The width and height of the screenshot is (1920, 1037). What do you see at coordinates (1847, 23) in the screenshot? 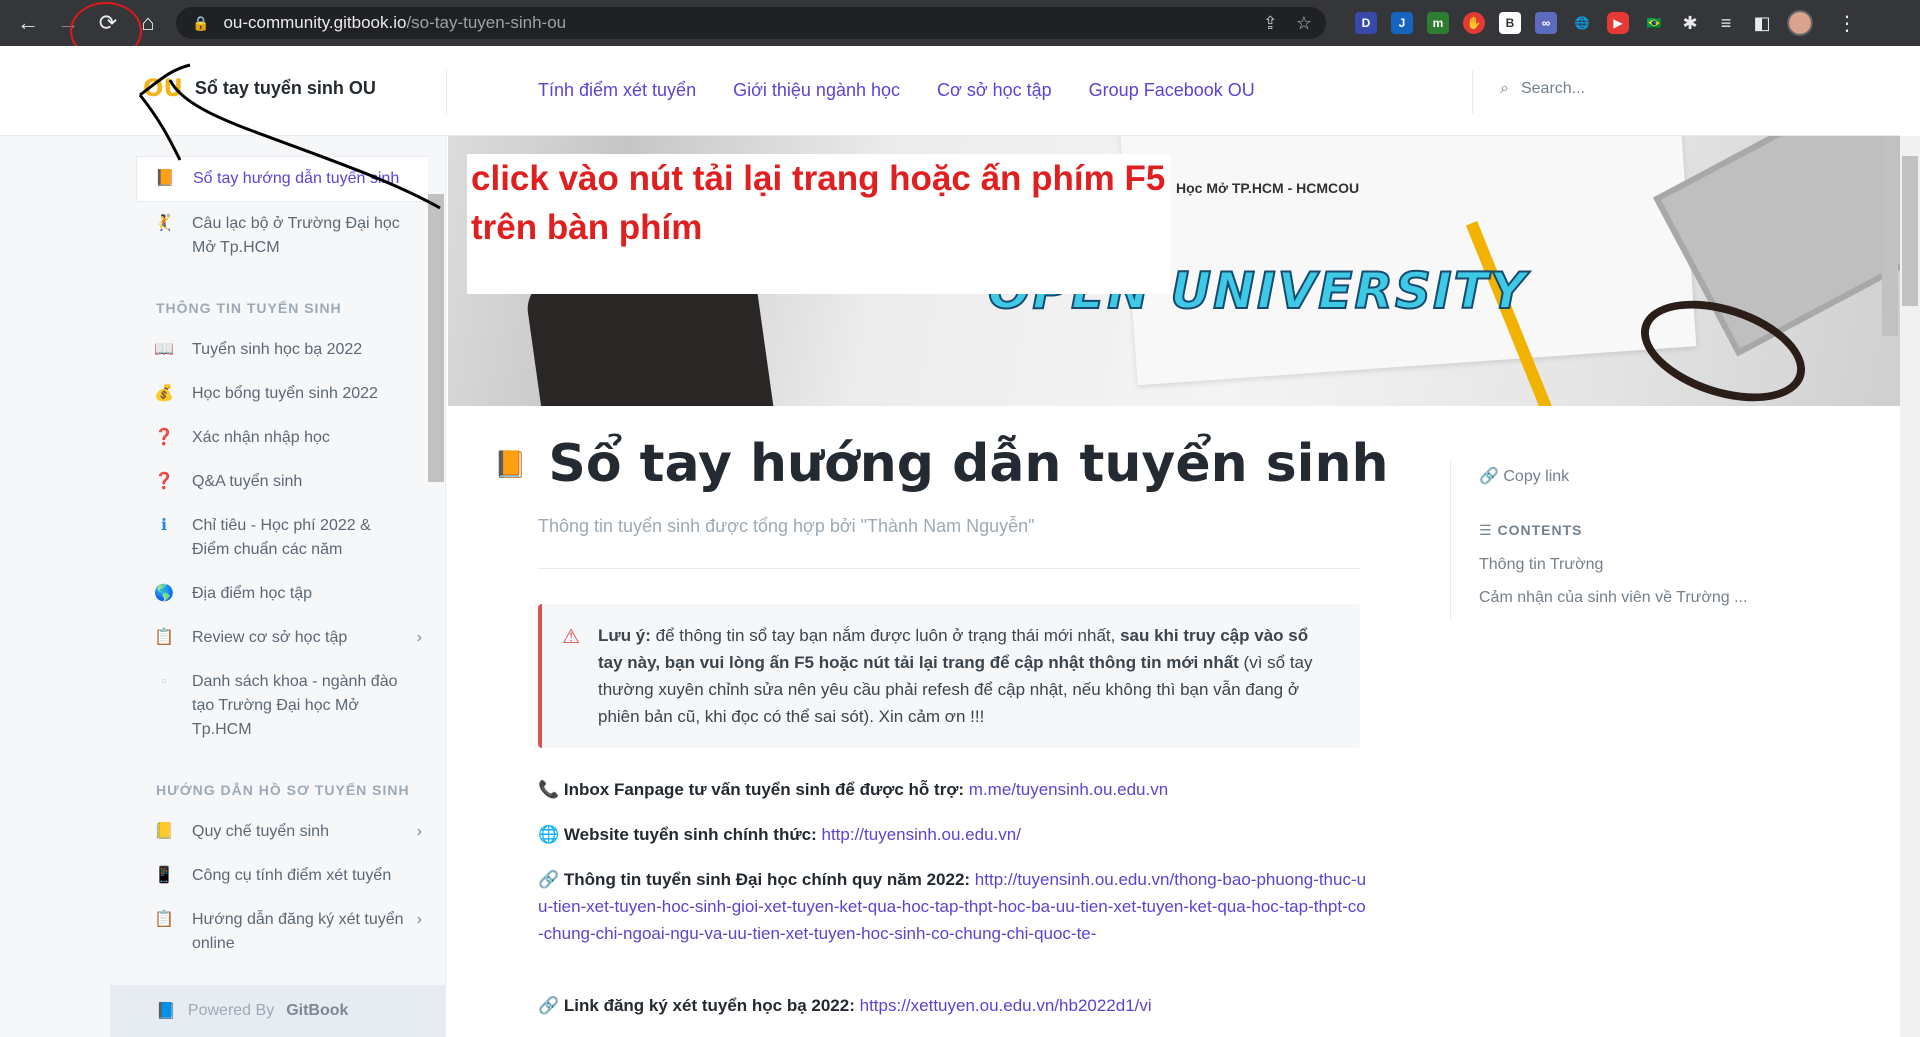
I see `chrome-menu-icon: ⋮` at bounding box center [1847, 23].